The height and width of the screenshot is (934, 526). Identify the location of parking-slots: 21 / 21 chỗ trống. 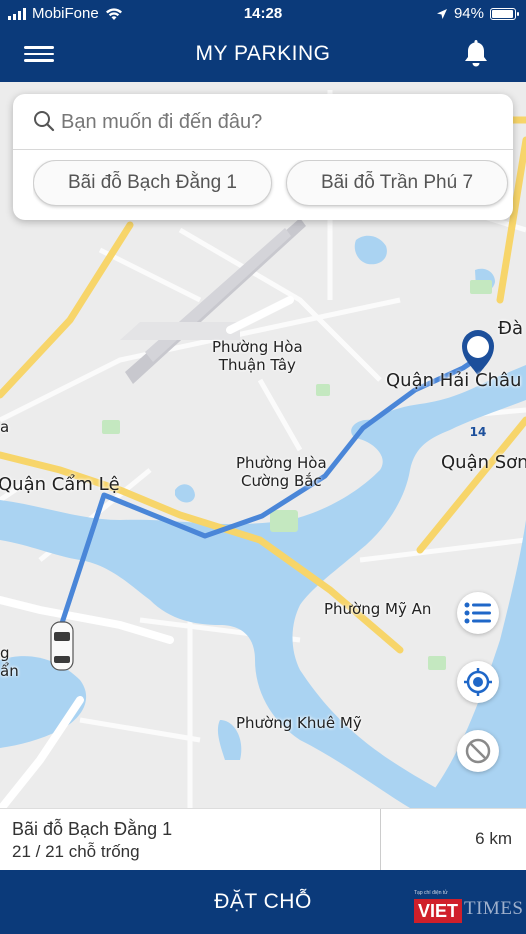
(76, 851).